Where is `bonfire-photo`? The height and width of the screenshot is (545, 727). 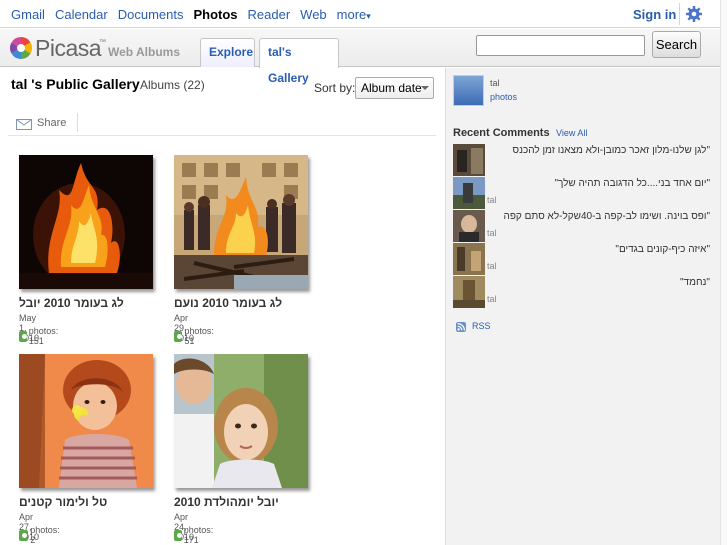
bonfire-photo is located at coordinates (86, 222).